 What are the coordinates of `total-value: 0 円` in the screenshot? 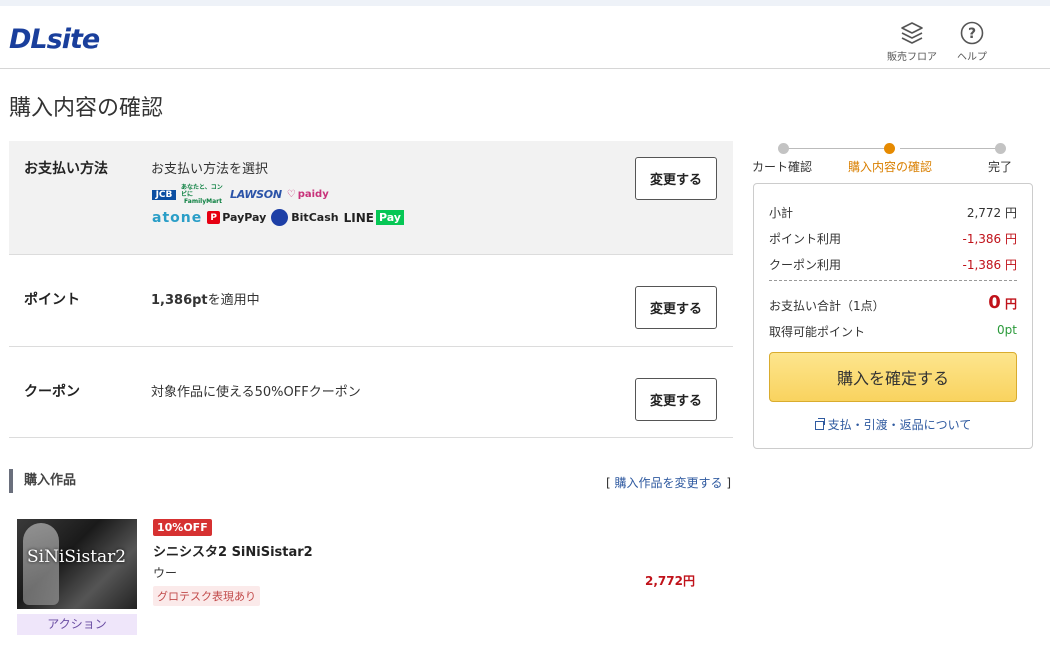 It's located at (1002, 302).